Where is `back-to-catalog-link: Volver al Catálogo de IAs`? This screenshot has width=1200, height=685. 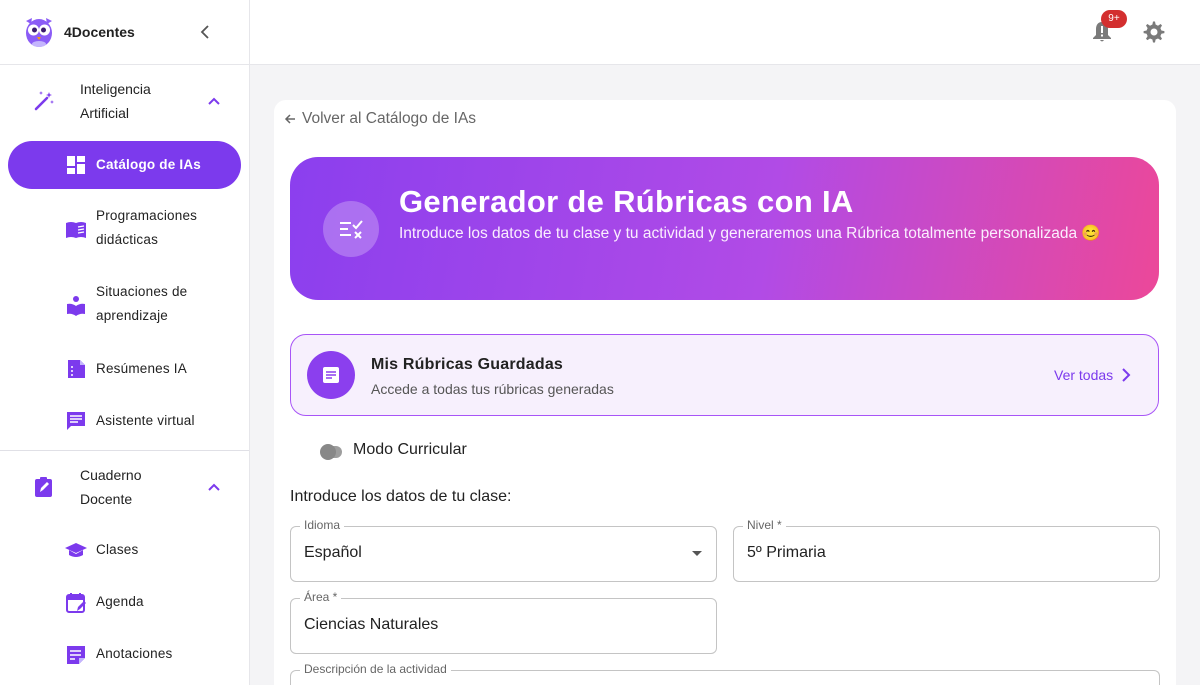
back-to-catalog-link: Volver al Catálogo de IAs is located at coordinates (380, 119).